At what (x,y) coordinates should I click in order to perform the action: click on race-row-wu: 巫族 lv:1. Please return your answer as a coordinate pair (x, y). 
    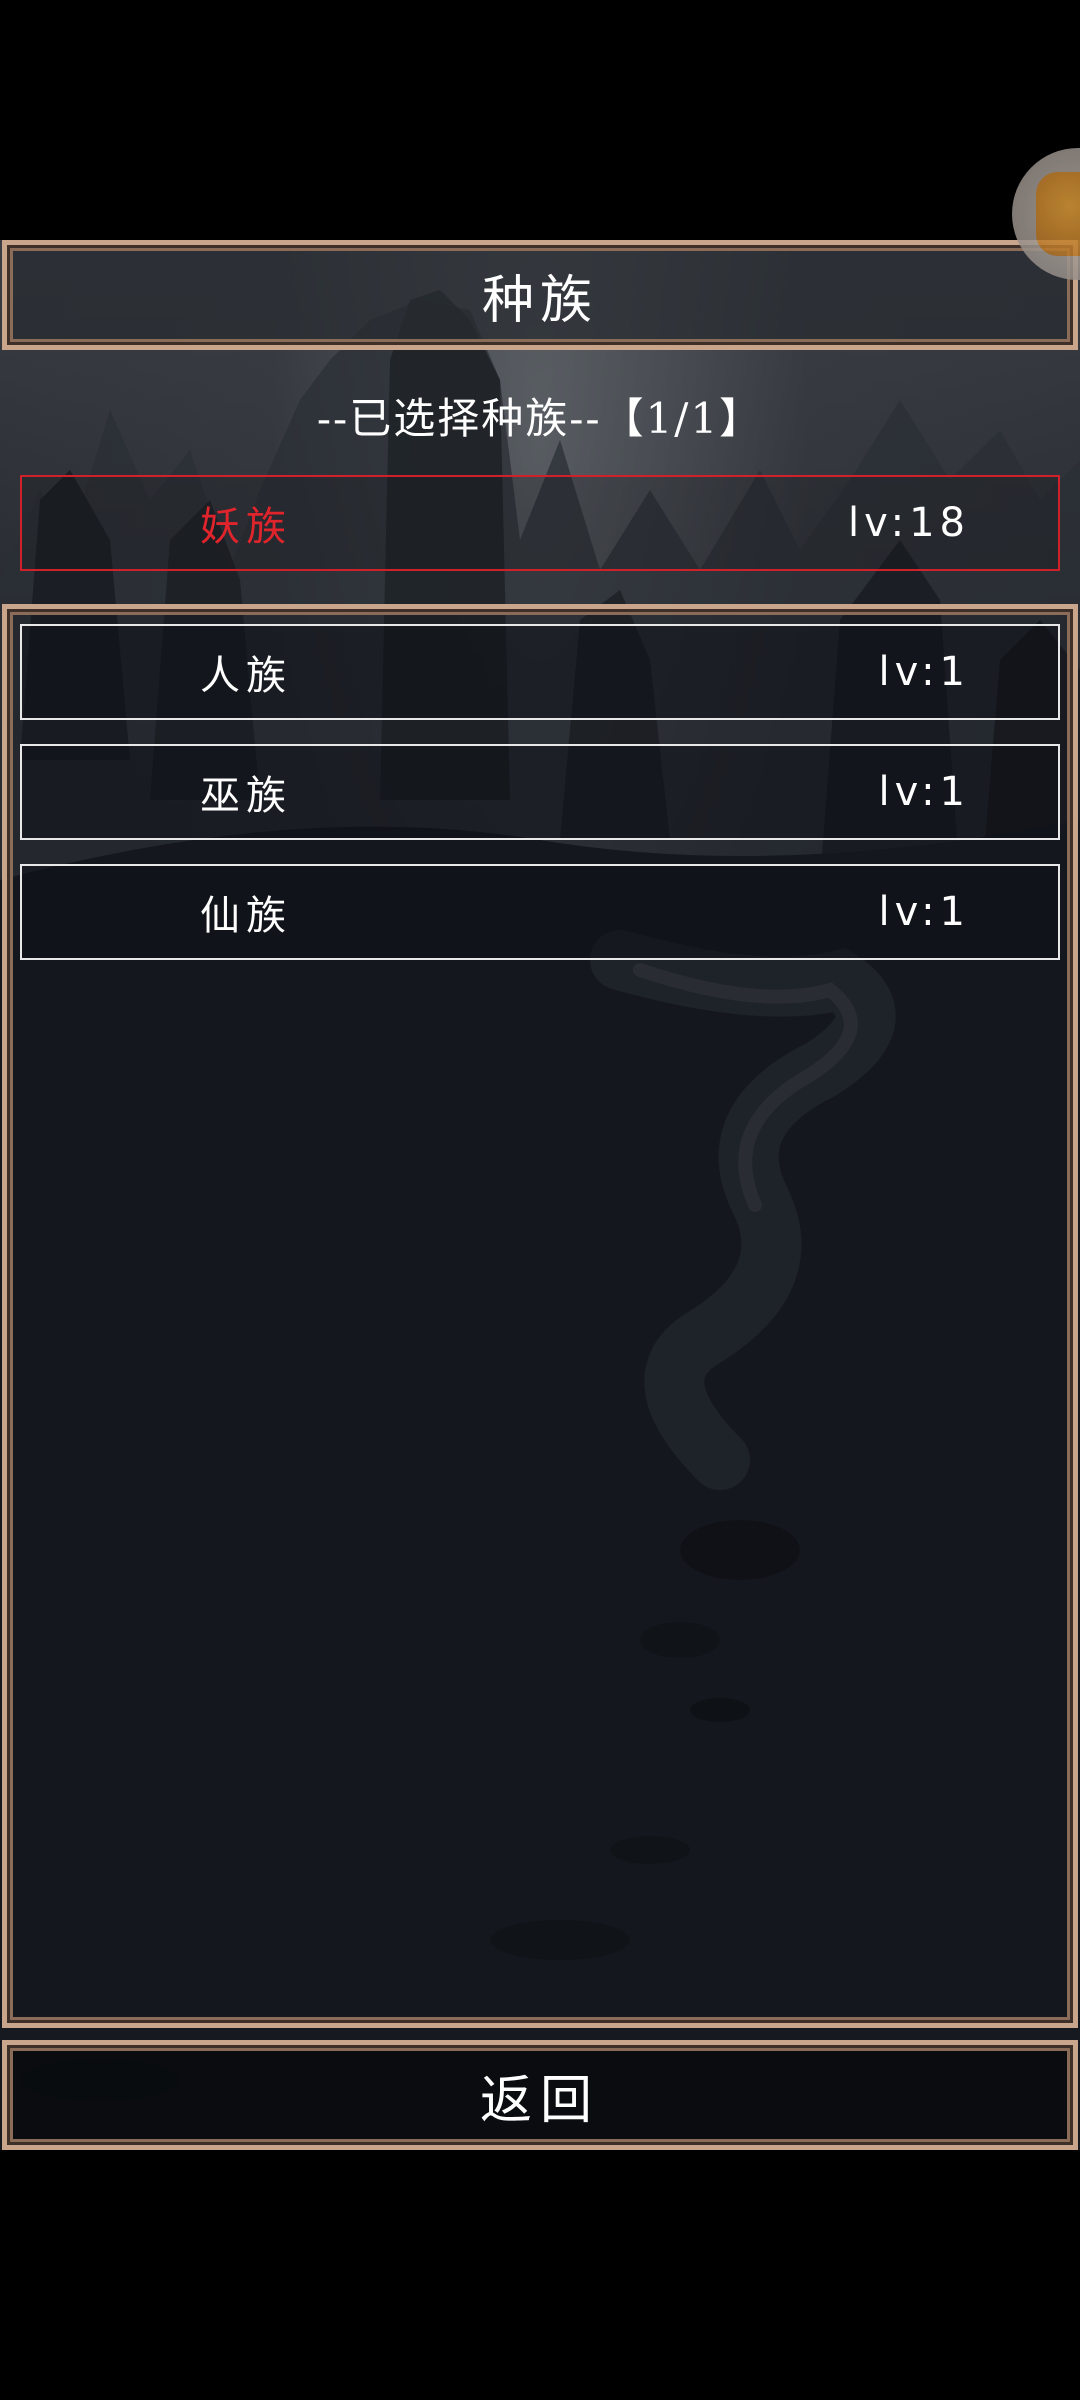
    Looking at the image, I should click on (540, 792).